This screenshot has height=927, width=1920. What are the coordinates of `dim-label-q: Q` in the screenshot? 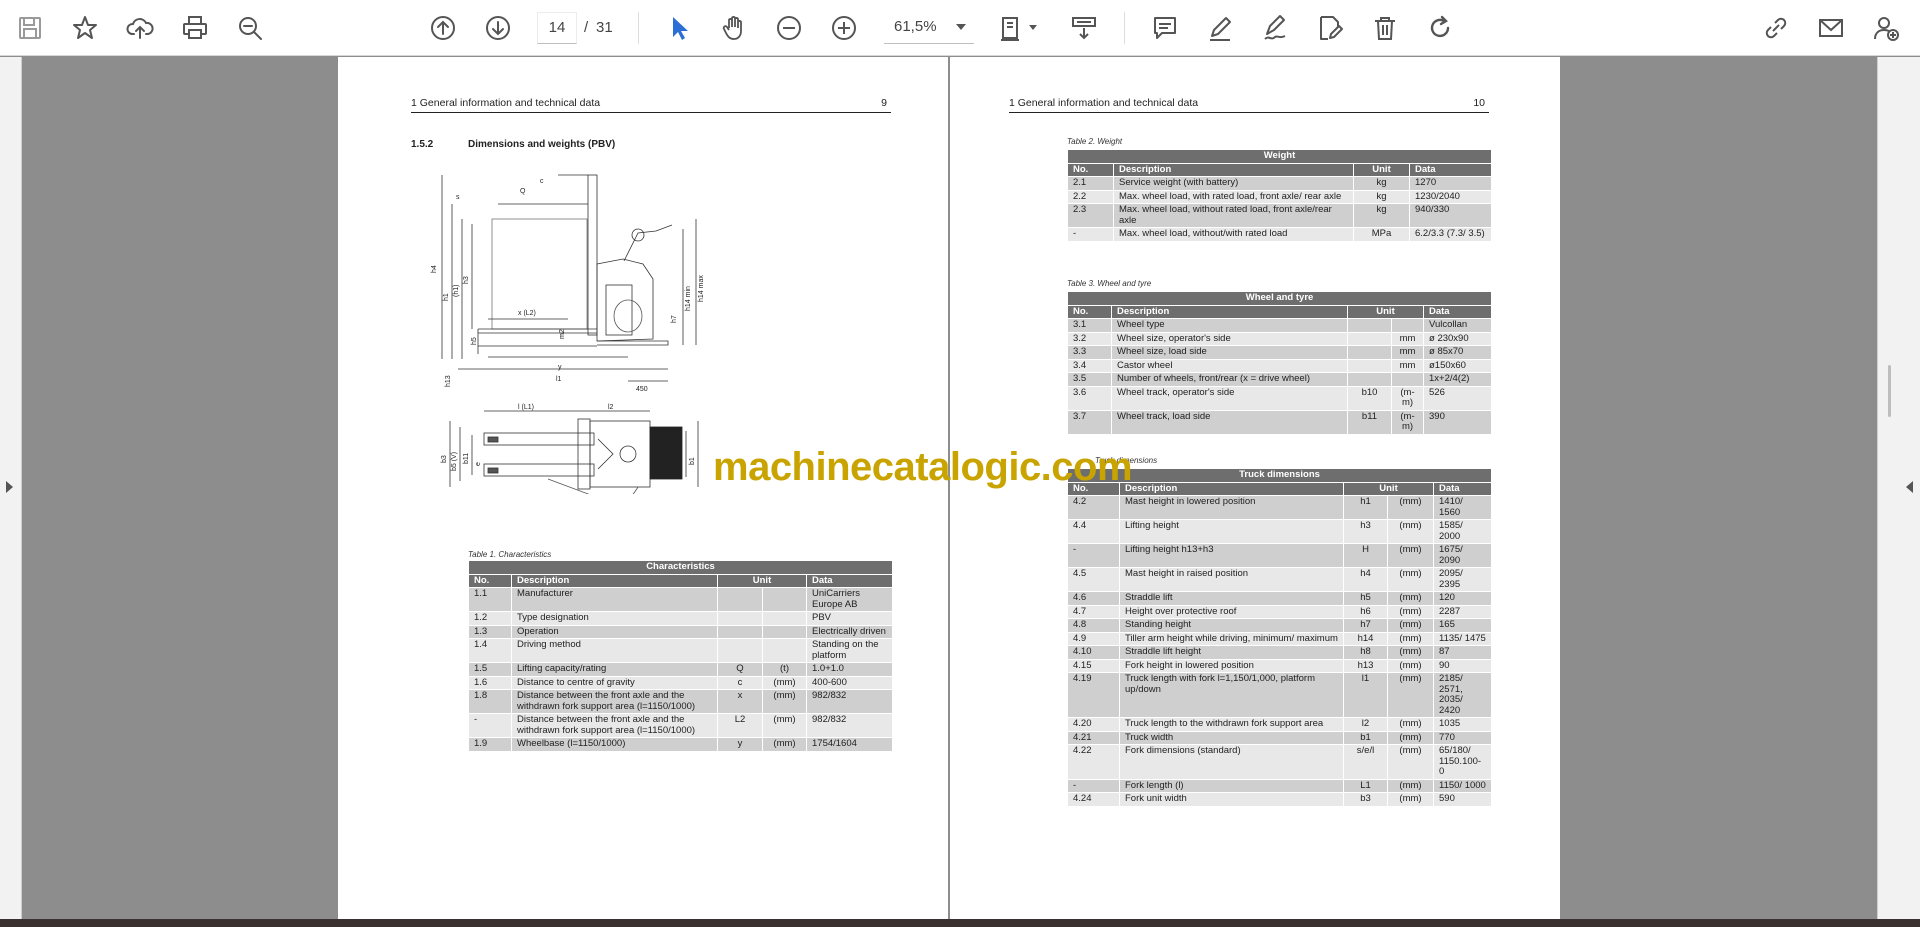 It's located at (523, 191).